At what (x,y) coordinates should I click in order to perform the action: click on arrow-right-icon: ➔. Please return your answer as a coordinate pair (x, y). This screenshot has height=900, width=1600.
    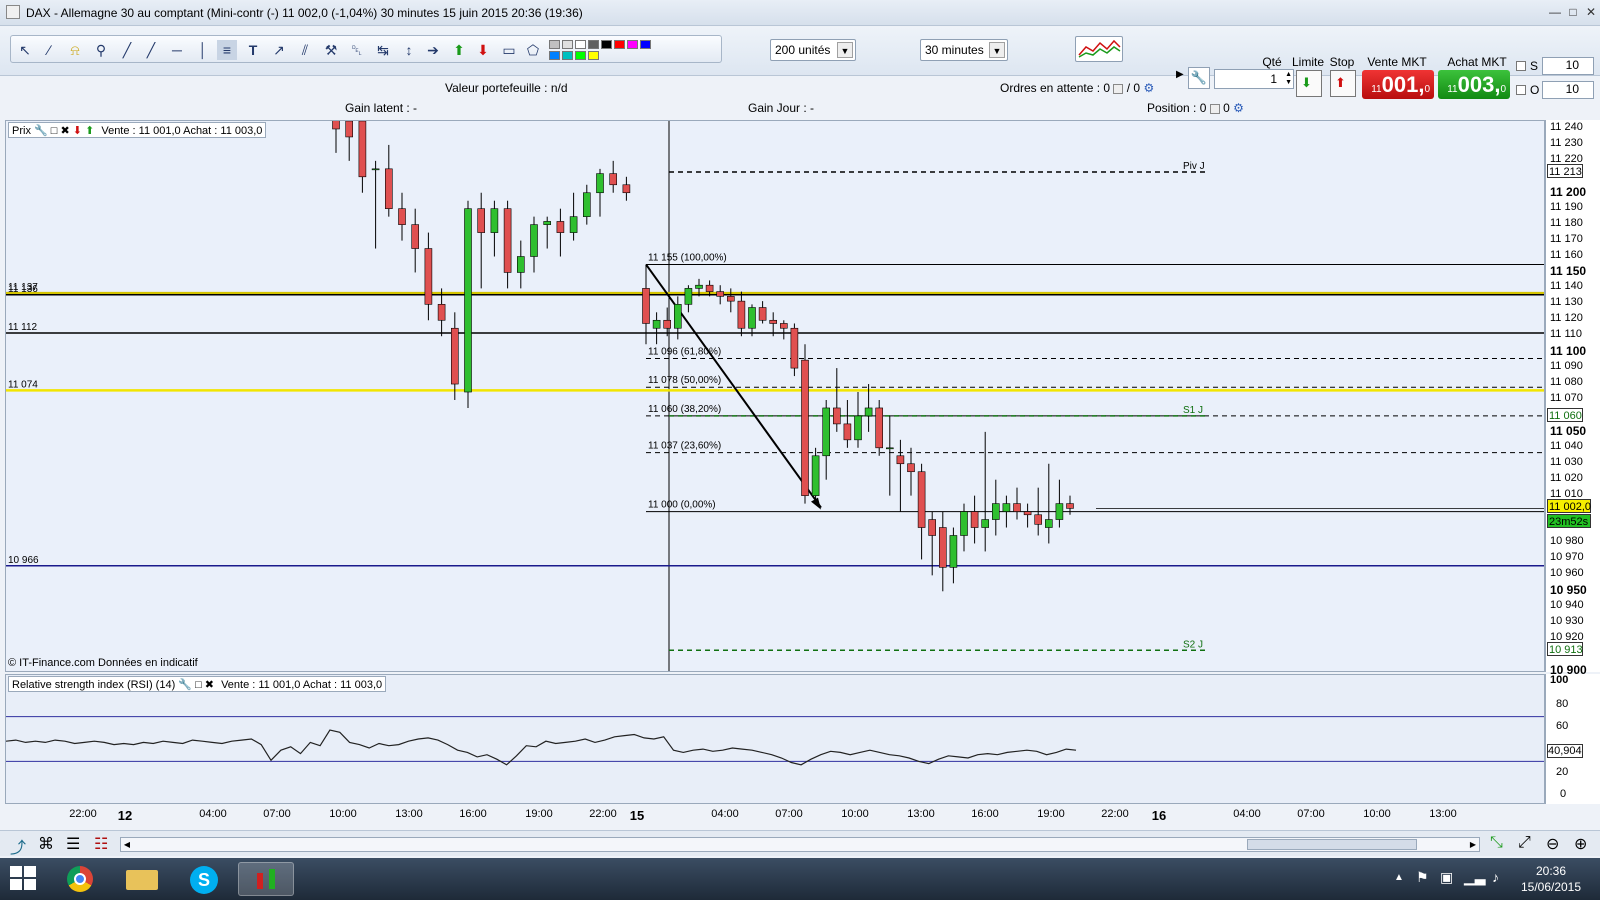
    Looking at the image, I should click on (433, 50).